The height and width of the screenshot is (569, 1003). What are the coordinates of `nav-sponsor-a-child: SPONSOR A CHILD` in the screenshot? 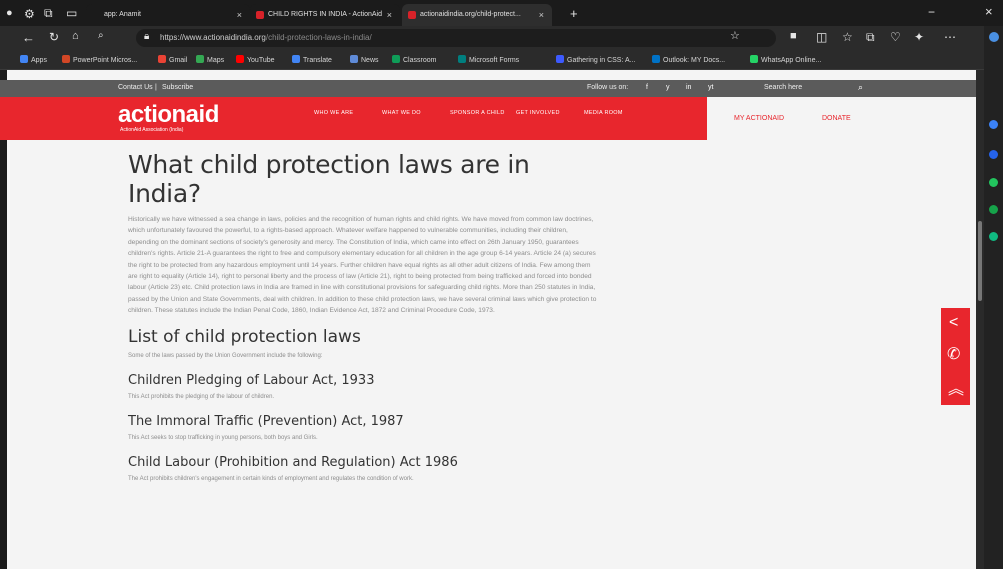 It's located at (480, 113).